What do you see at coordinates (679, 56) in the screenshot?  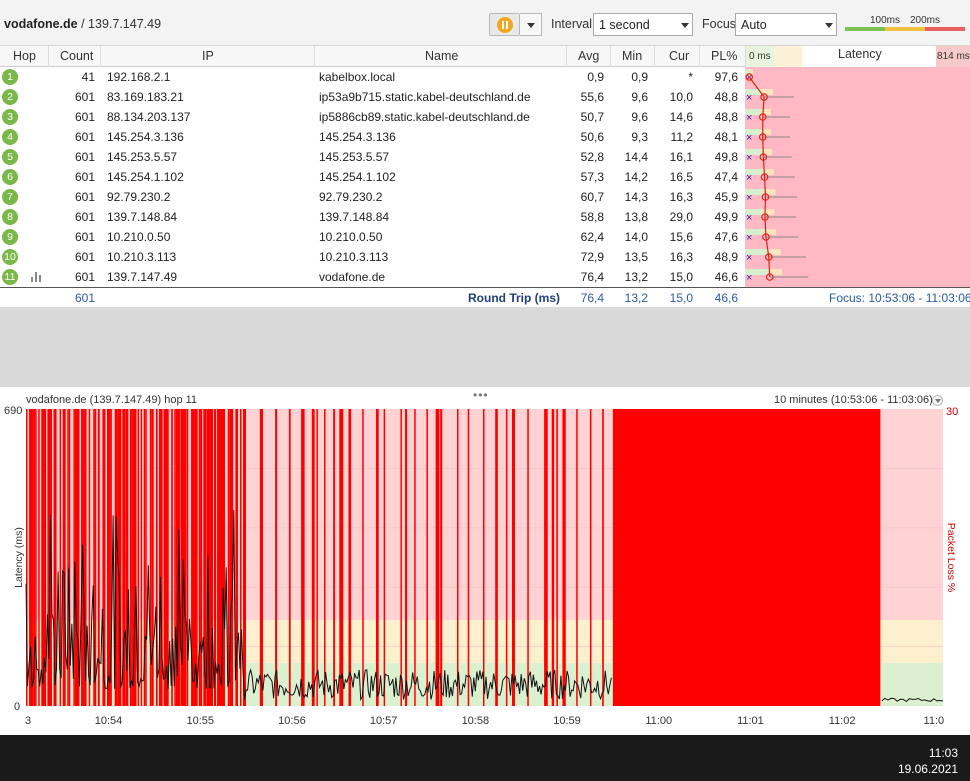 I see `col-cur: Cur` at bounding box center [679, 56].